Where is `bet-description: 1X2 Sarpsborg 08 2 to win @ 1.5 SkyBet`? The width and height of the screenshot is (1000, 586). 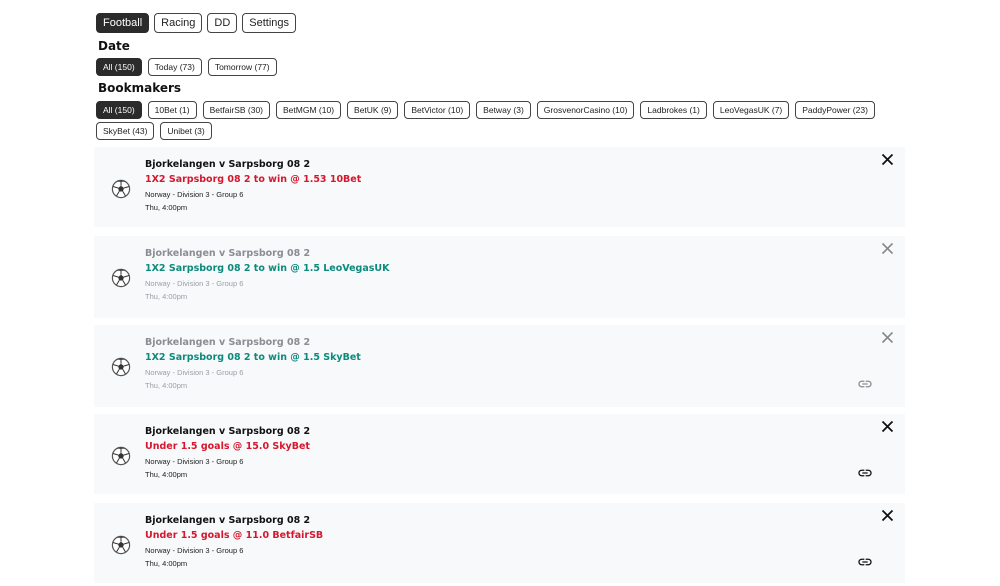
bet-description: 1X2 Sarpsborg 08 2 to win @ 1.5 SkyBet is located at coordinates (253, 357).